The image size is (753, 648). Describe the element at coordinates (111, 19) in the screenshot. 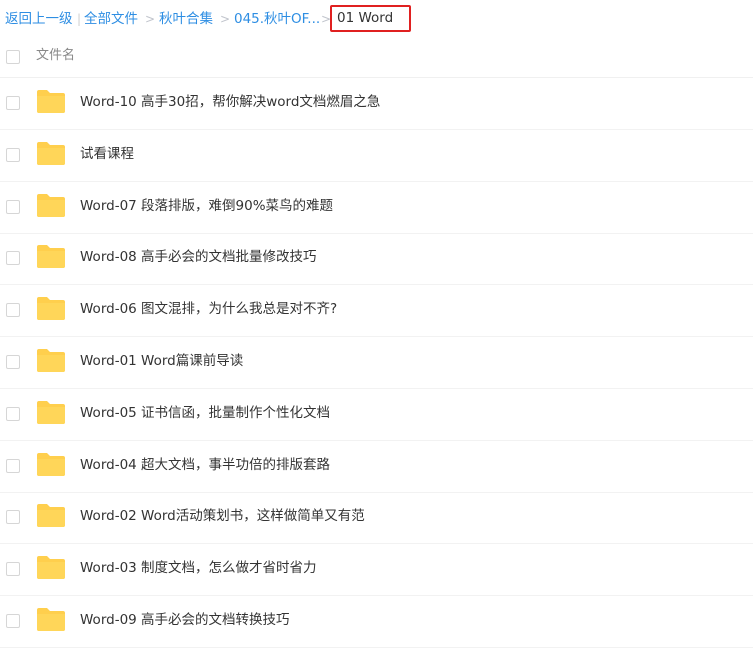

I see `breadcrumb-all-files: 全部文件` at that location.